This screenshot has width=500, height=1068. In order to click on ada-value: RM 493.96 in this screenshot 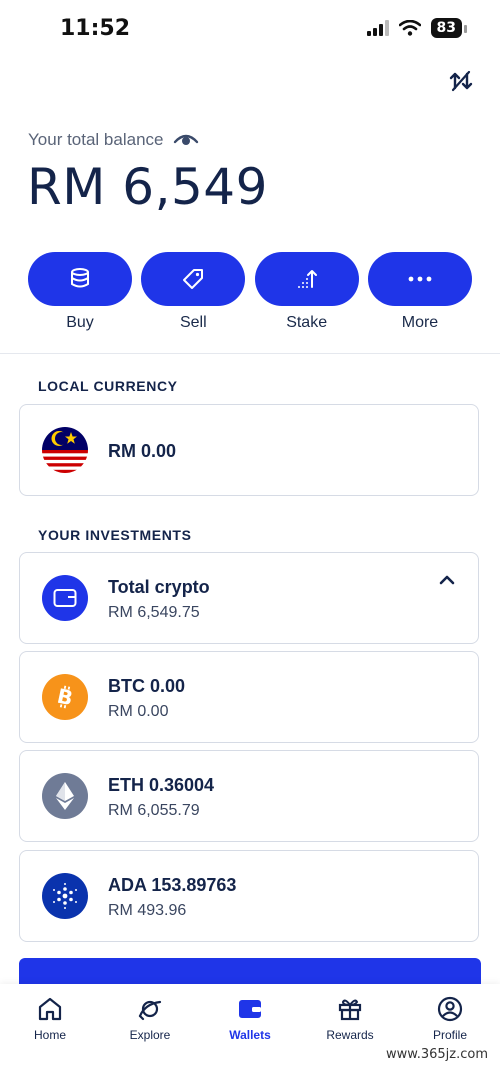, I will do `click(147, 910)`.